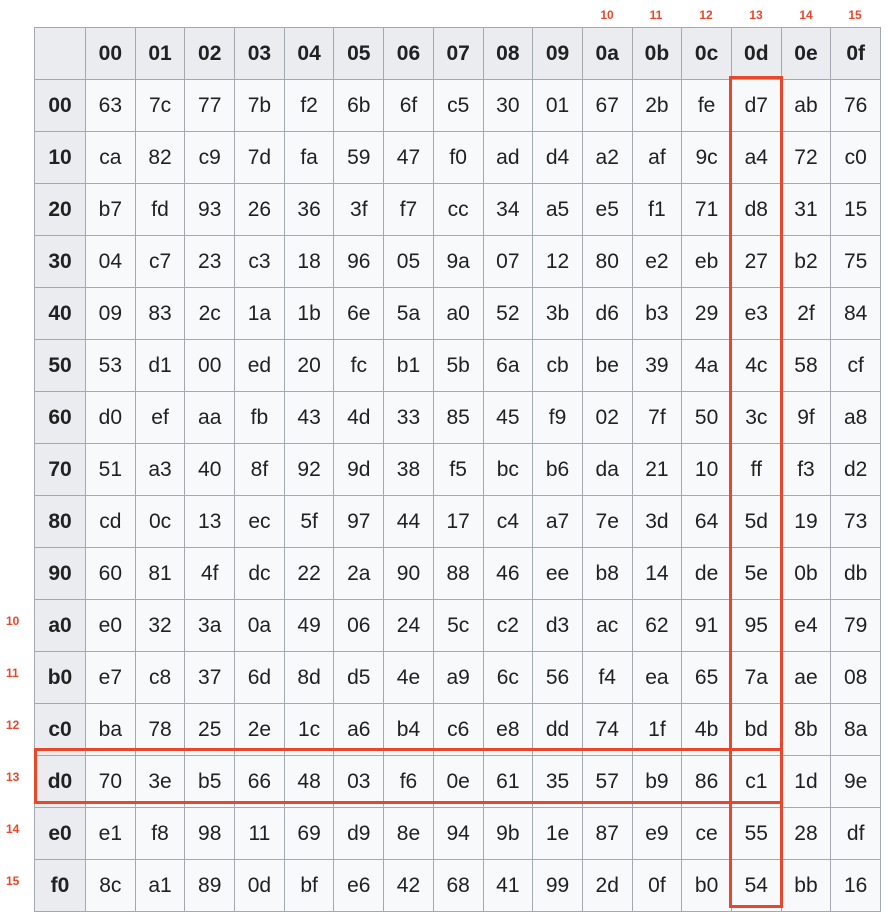 This screenshot has width=890, height=915. I want to click on sbox-cell: ec, so click(259, 521).